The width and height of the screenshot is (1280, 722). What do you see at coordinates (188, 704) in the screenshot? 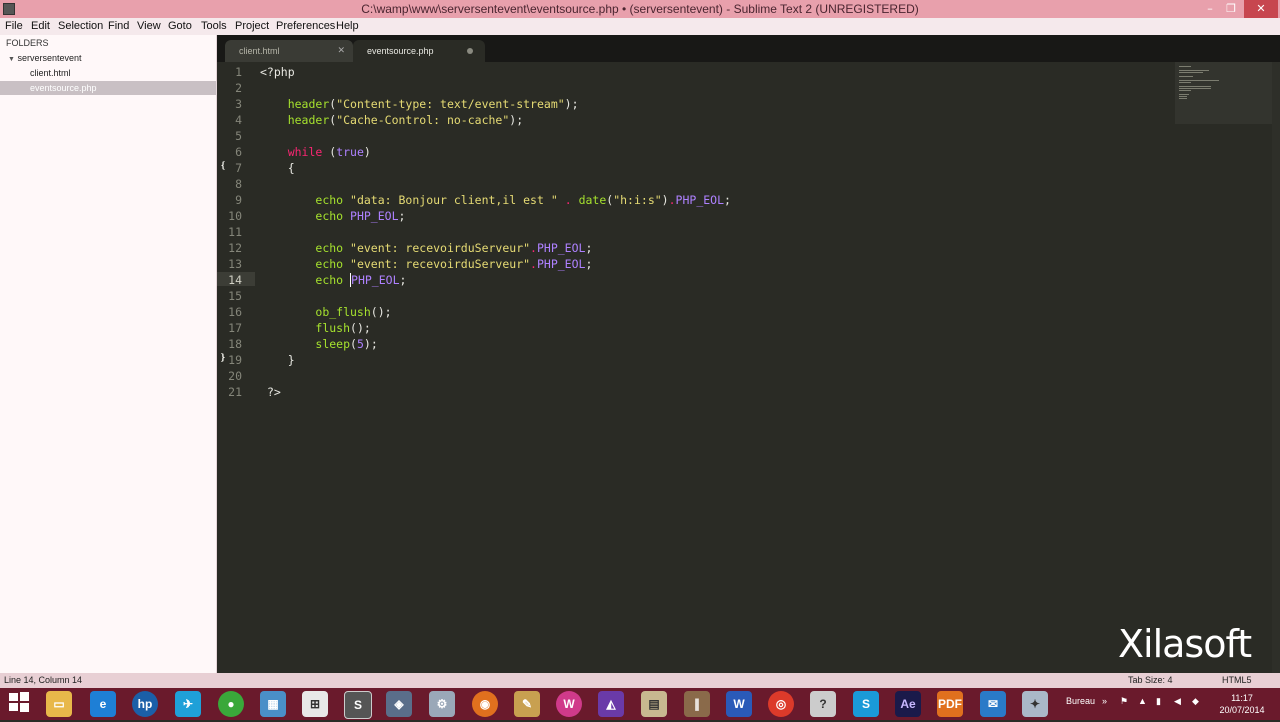
I see `sharepoint-icon: ✈` at bounding box center [188, 704].